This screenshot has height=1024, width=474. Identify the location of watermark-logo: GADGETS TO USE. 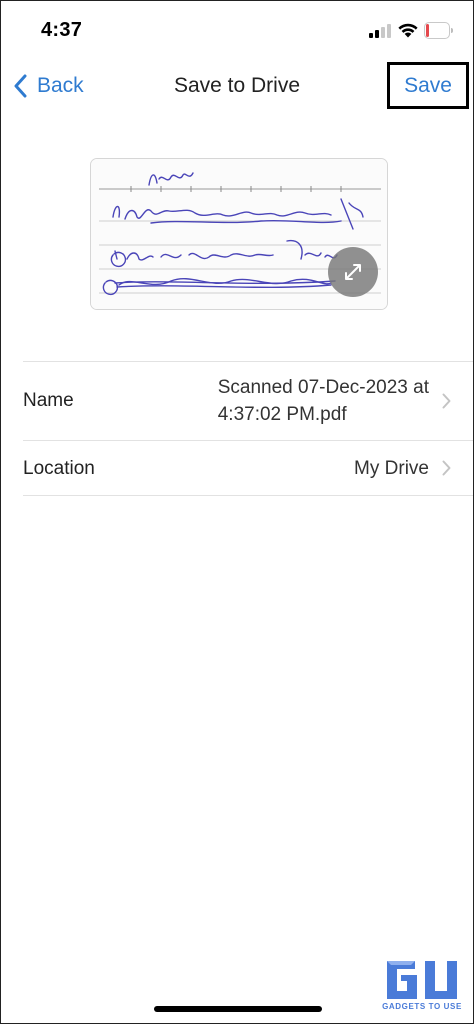
(422, 986).